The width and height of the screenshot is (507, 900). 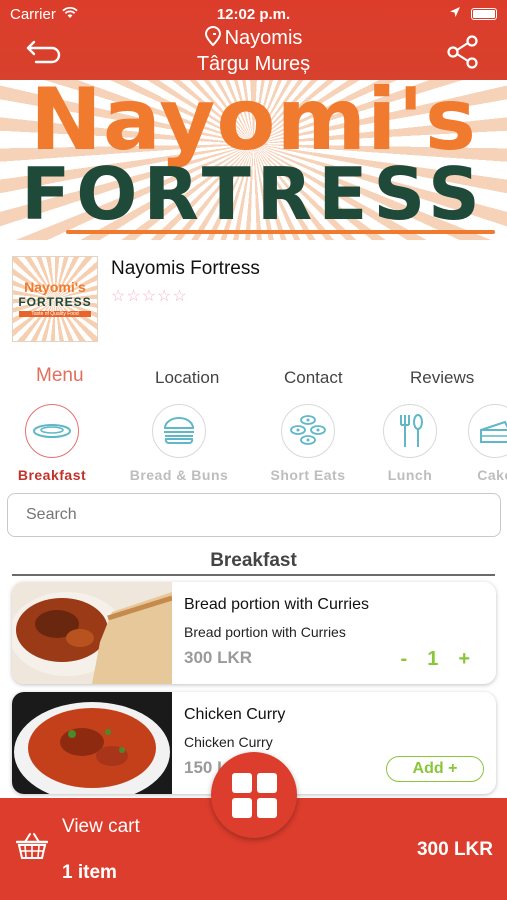 I want to click on logo-line-1: Nayomi's, so click(x=55, y=287).